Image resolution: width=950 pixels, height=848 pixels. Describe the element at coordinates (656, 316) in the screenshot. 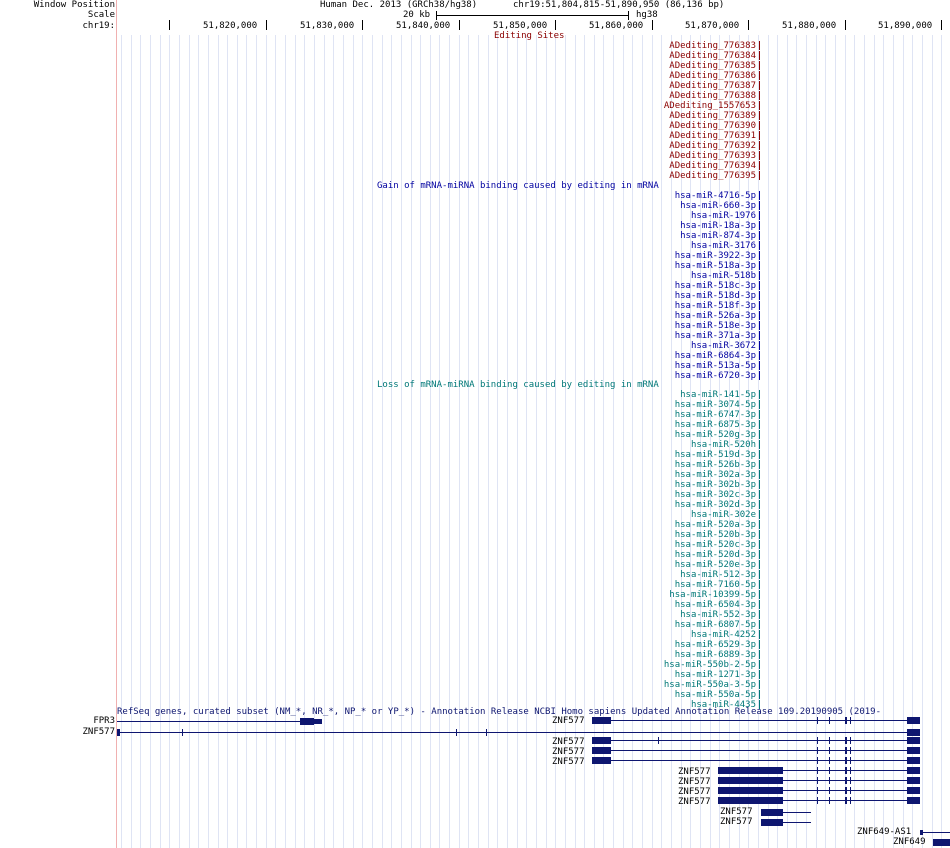

I see `gain-binding-item: hsa-miR-526a-3p` at that location.